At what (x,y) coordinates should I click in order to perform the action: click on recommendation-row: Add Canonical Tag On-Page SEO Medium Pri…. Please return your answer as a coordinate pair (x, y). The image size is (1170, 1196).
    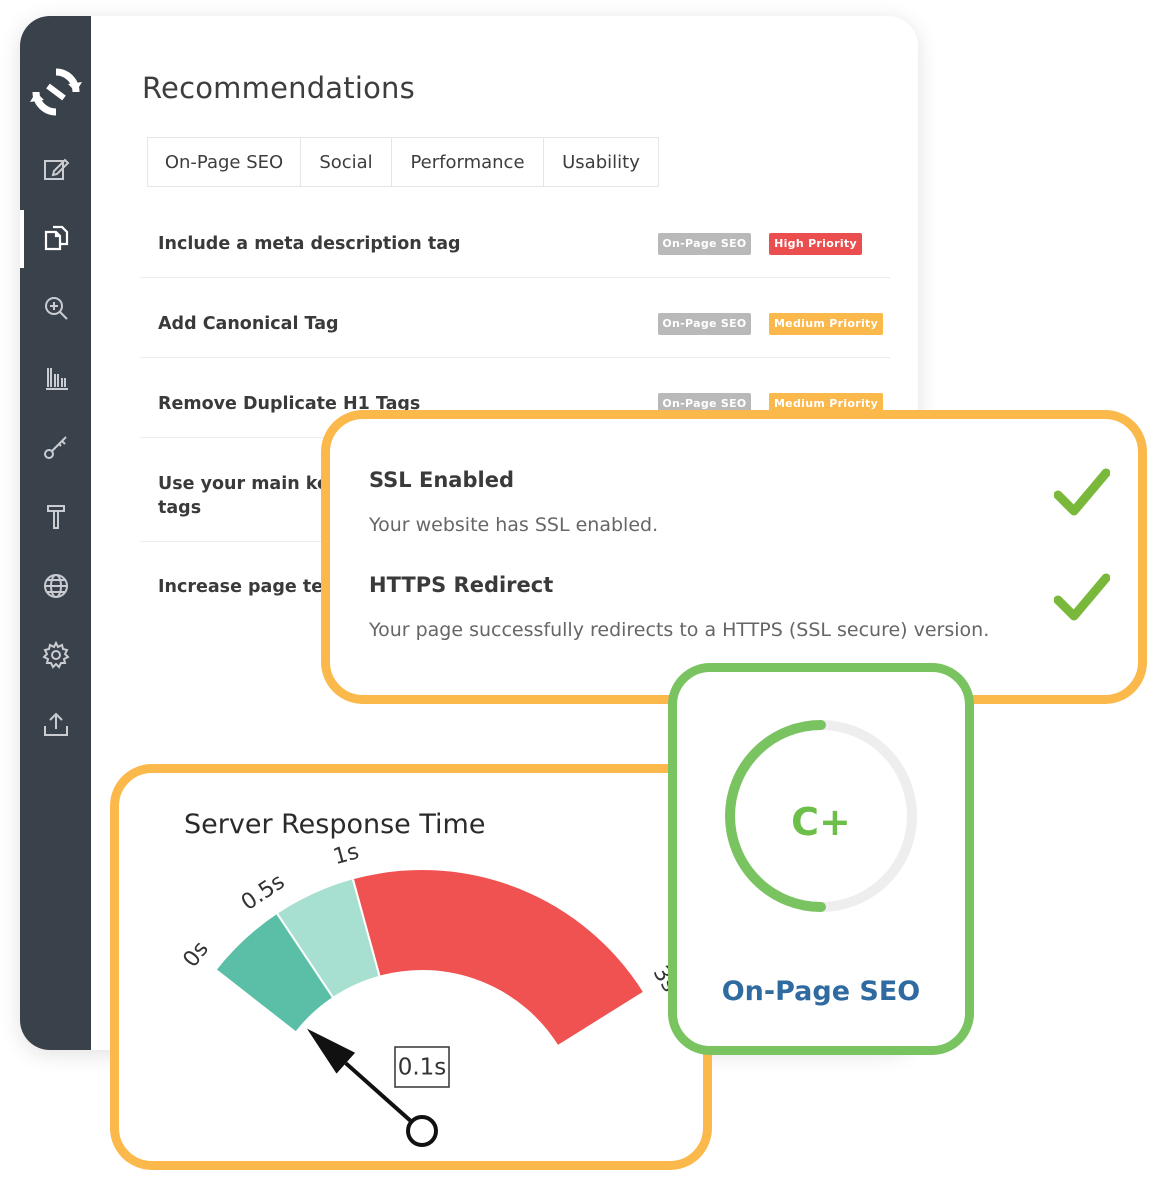
    Looking at the image, I should click on (515, 318).